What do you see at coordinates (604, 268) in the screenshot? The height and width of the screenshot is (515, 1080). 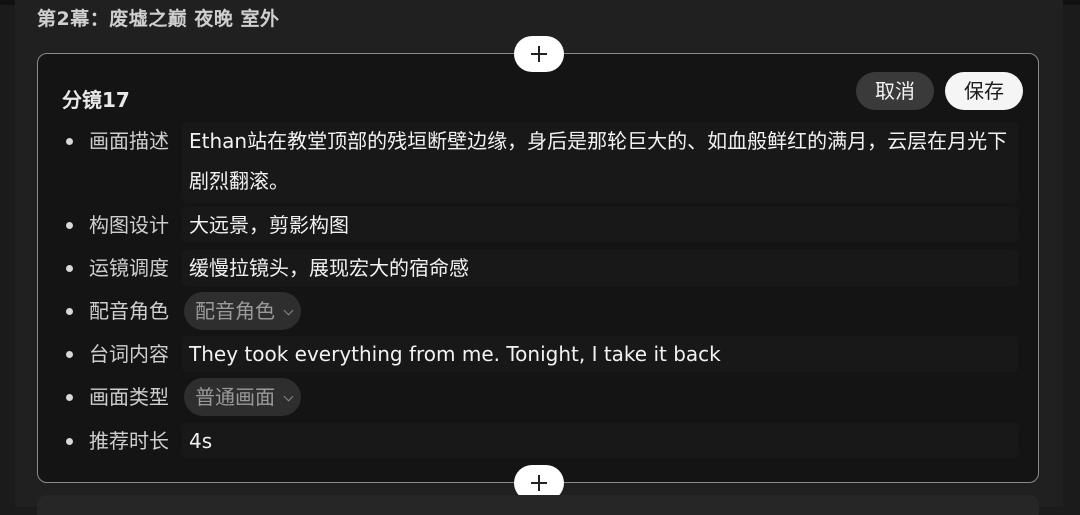 I see `camera-movement-text: 缓慢拉镜头，展现宏大的宿命感` at bounding box center [604, 268].